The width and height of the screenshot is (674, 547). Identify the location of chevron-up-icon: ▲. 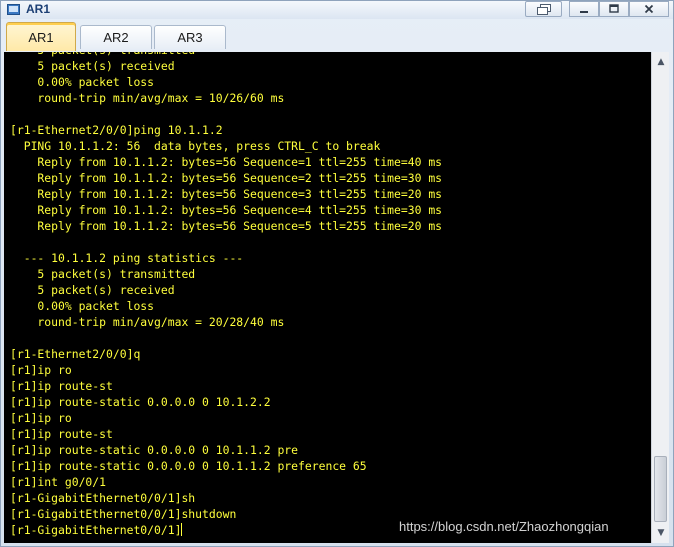
(661, 62).